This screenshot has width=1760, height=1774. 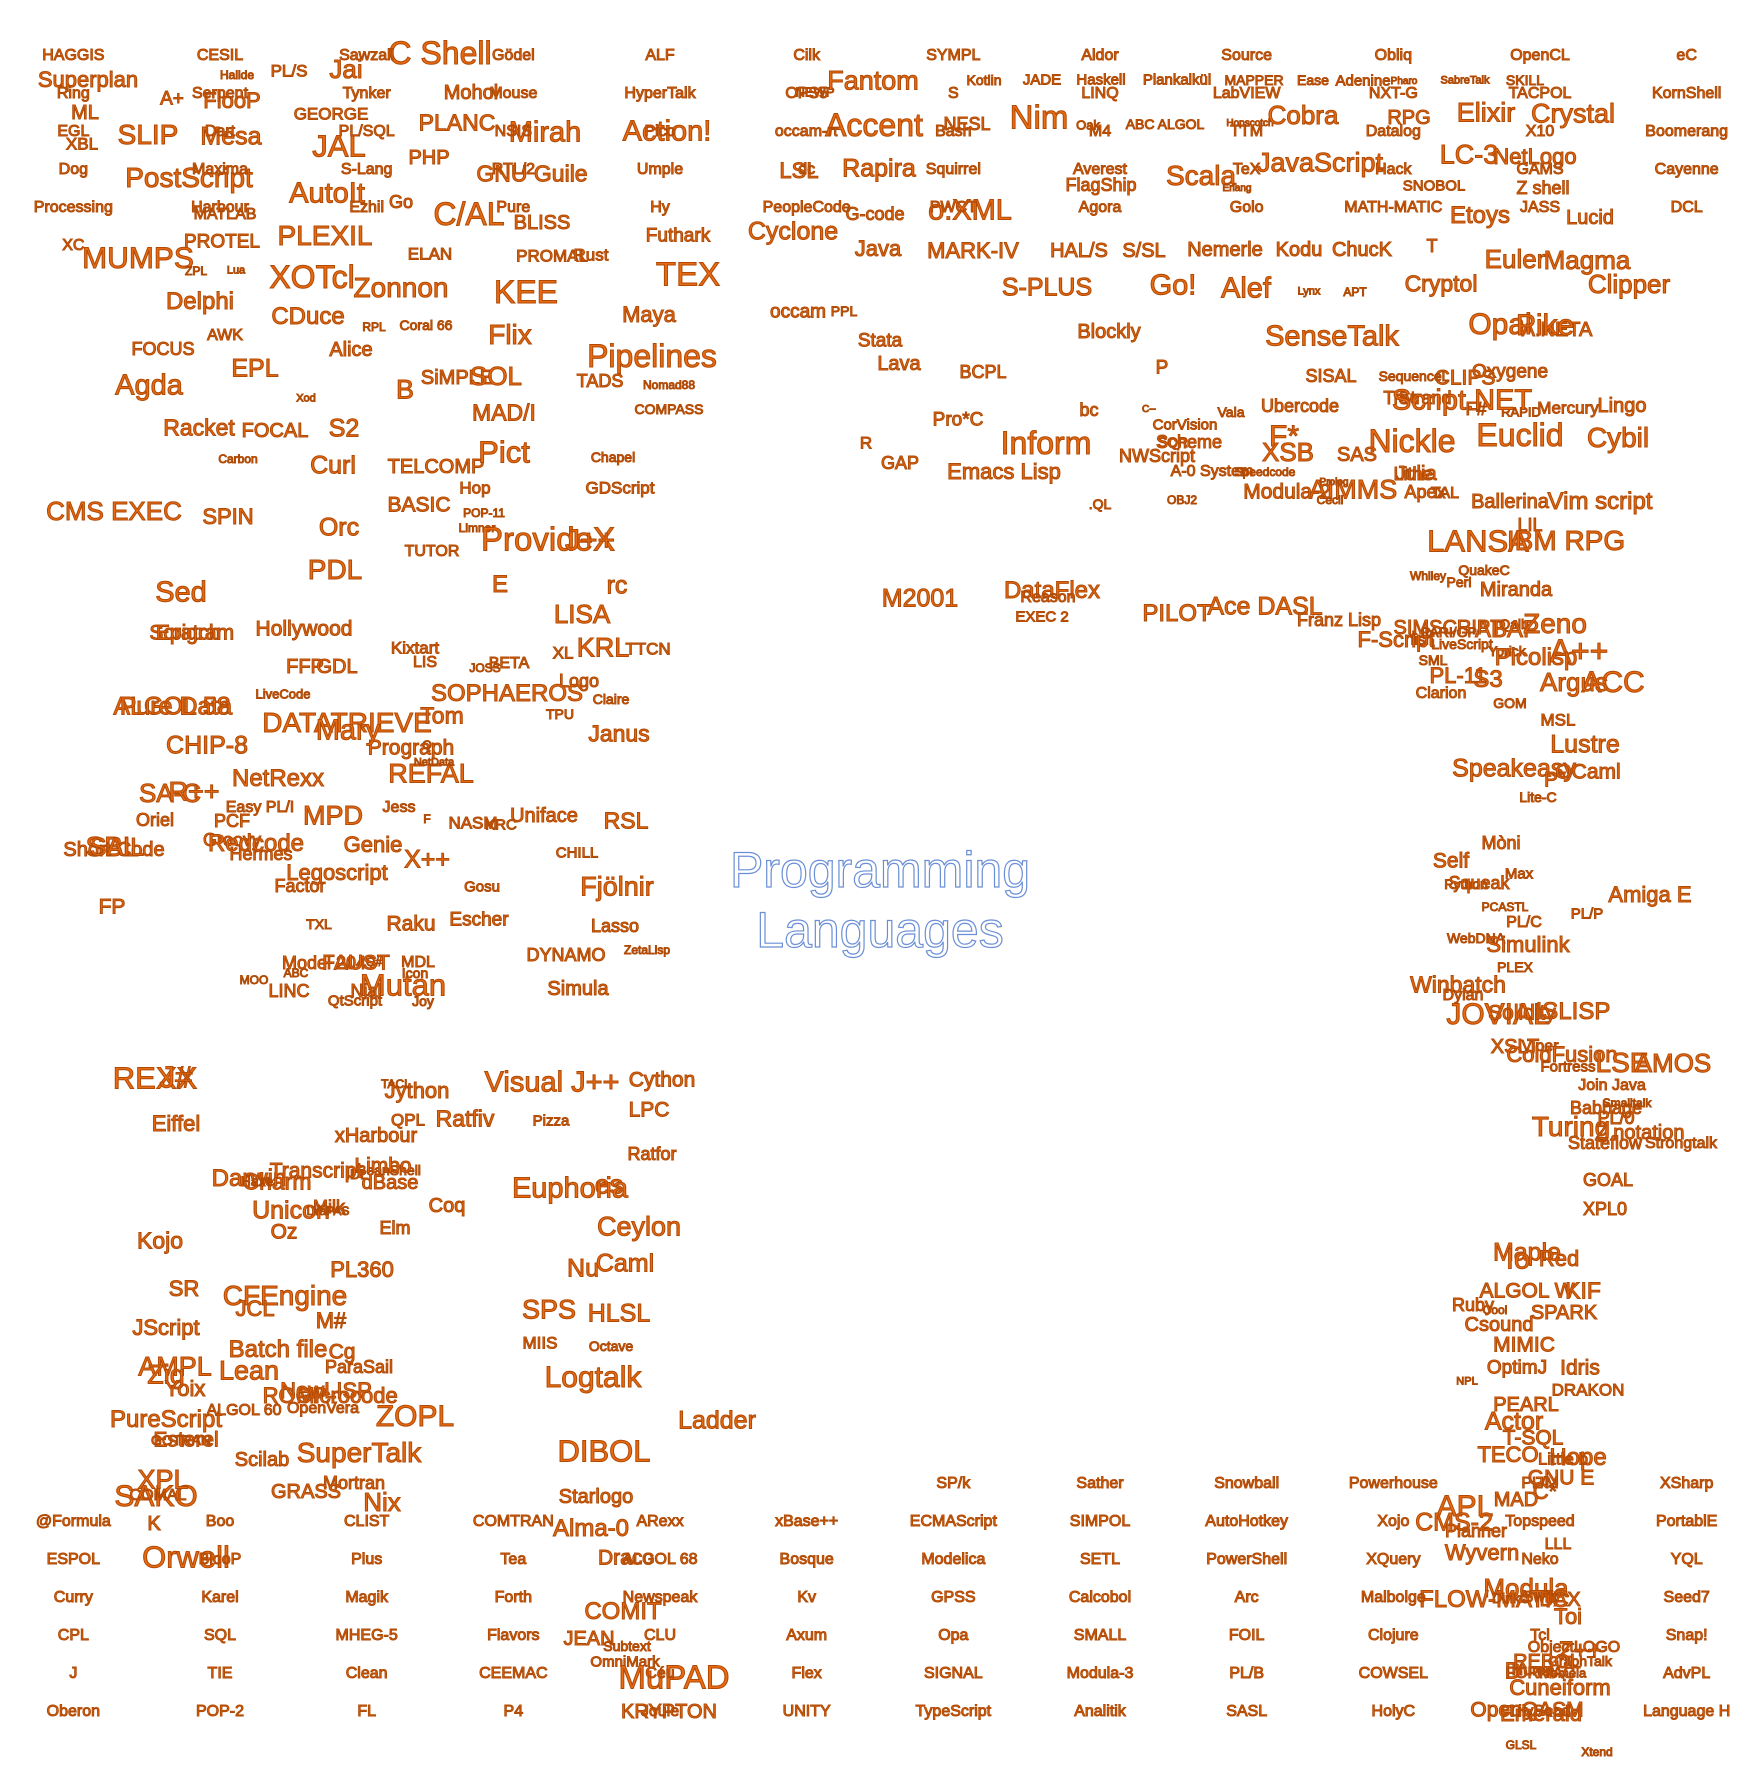 What do you see at coordinates (1605, 1209) in the screenshot?
I see `cloud-word: XPL0` at bounding box center [1605, 1209].